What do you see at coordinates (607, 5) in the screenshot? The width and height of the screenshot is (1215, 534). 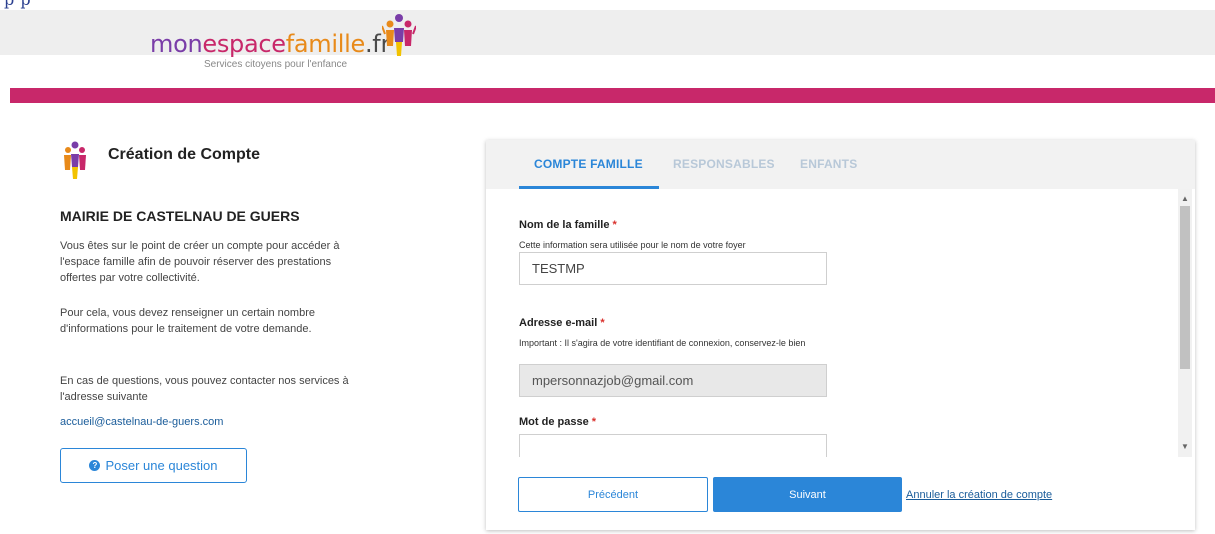 I see `top-edge-fragment: p p` at bounding box center [607, 5].